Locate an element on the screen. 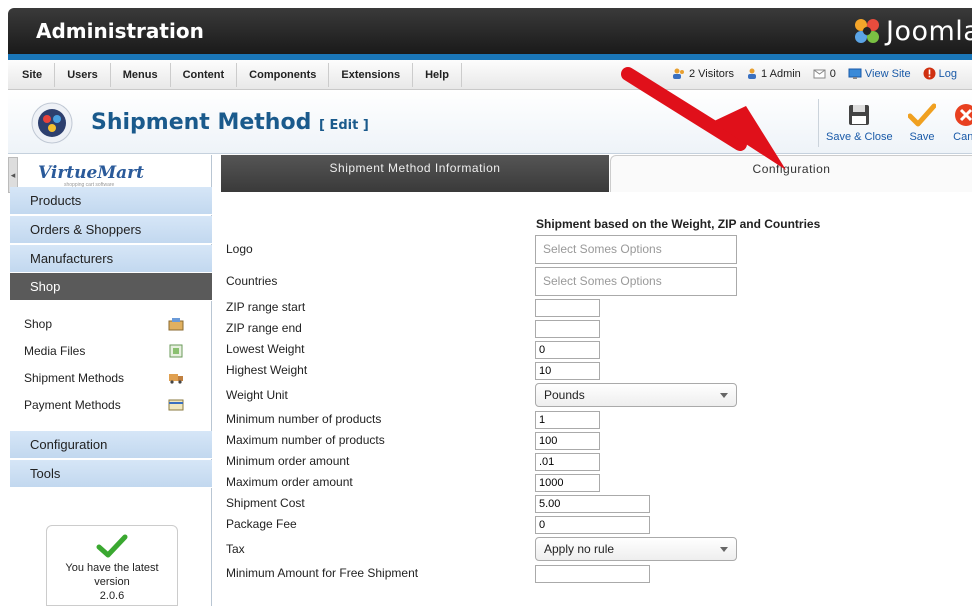 Image resolution: width=972 pixels, height=606 pixels. min-order-label: Minimum order amount is located at coordinates (288, 461).